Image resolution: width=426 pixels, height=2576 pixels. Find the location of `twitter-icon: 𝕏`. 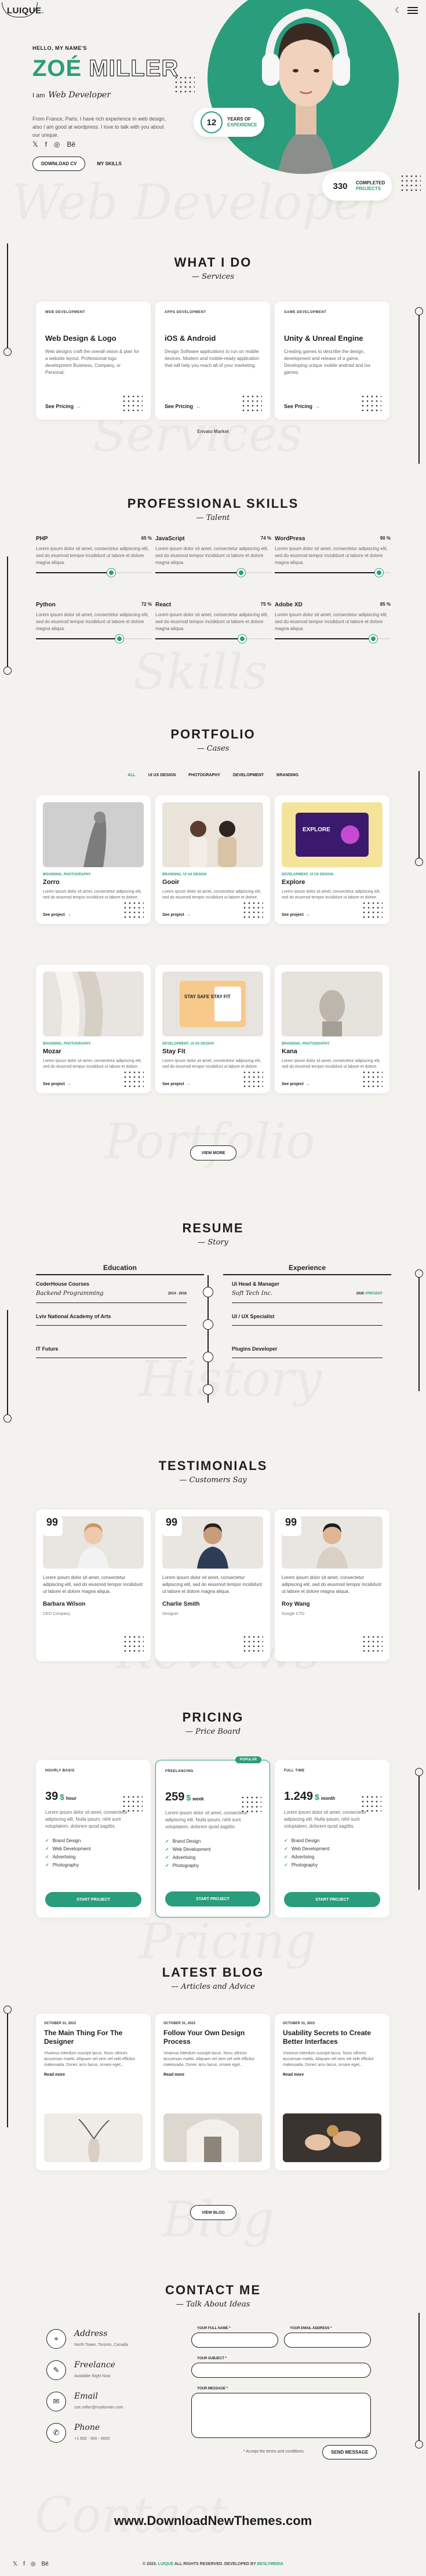

twitter-icon: 𝕏 is located at coordinates (35, 144).